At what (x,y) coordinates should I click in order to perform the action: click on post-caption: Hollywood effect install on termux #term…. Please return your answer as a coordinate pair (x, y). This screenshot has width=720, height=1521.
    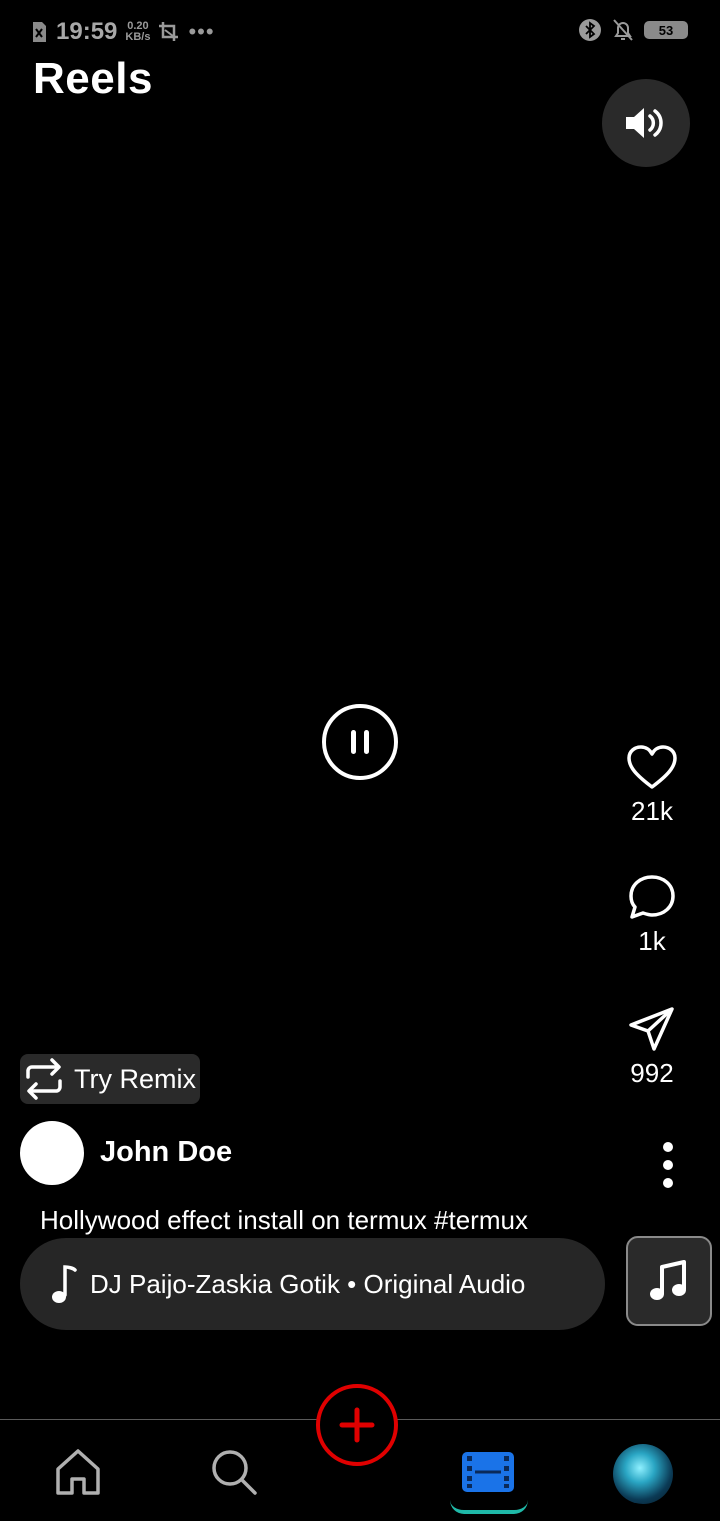
    Looking at the image, I should click on (284, 1220).